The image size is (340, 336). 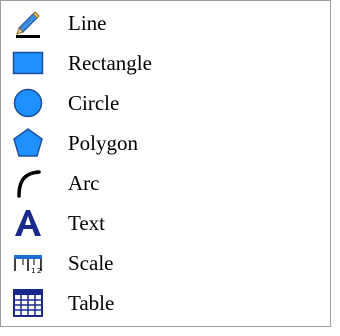 What do you see at coordinates (165, 143) in the screenshot?
I see `menu-item-polygon: Polygon` at bounding box center [165, 143].